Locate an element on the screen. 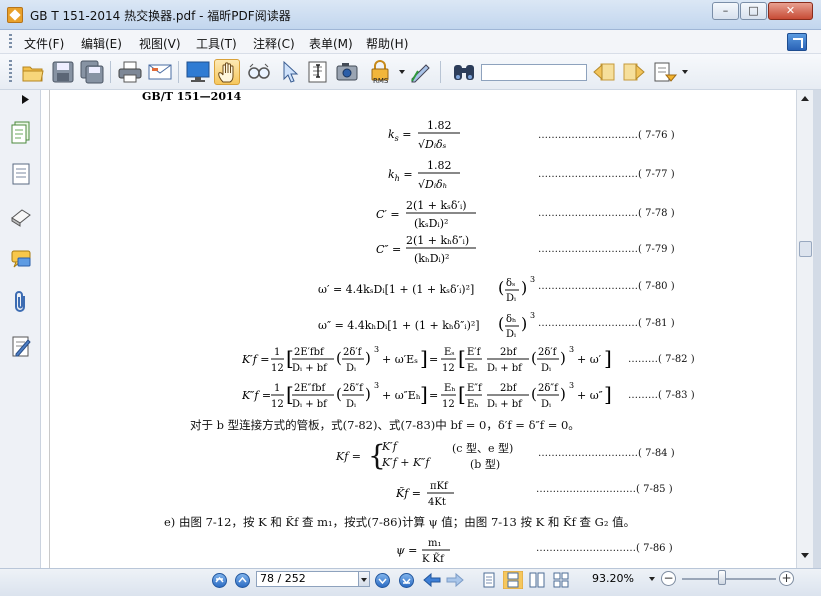 This screenshot has width=821, height=596. zoom-slider-thumb is located at coordinates (722, 577).